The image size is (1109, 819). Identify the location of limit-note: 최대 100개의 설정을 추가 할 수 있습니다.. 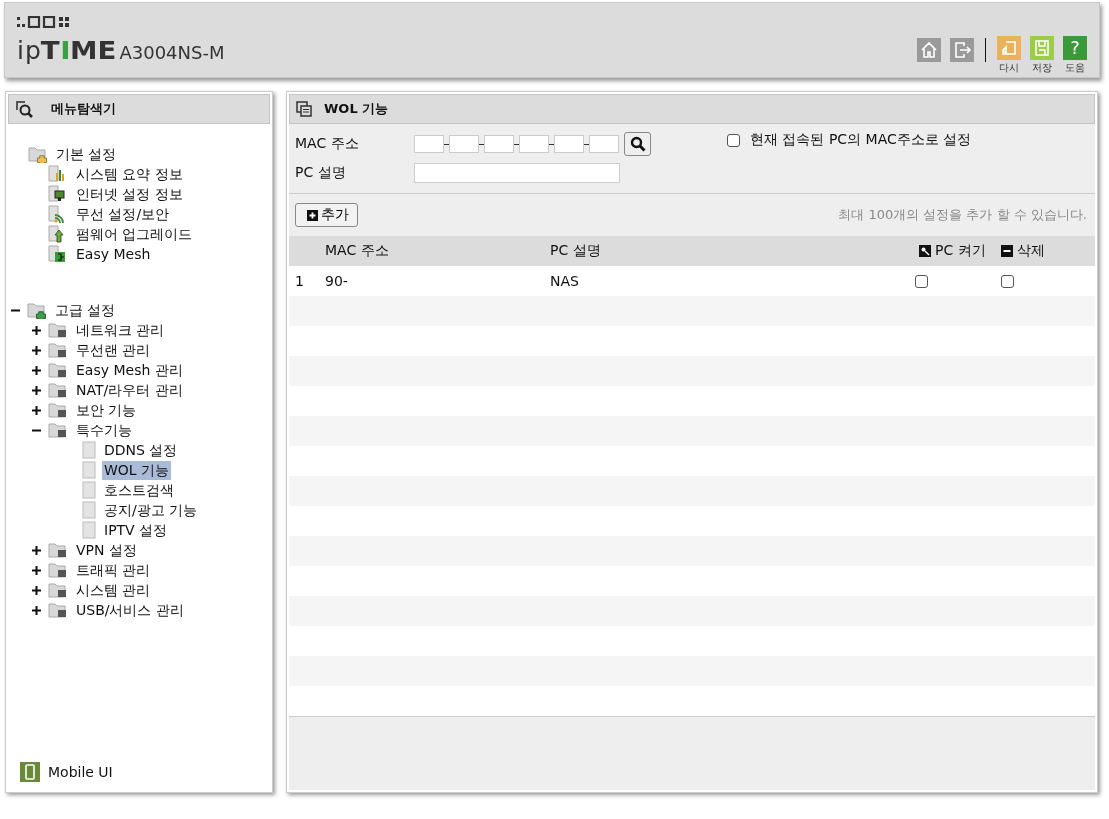
(962, 215).